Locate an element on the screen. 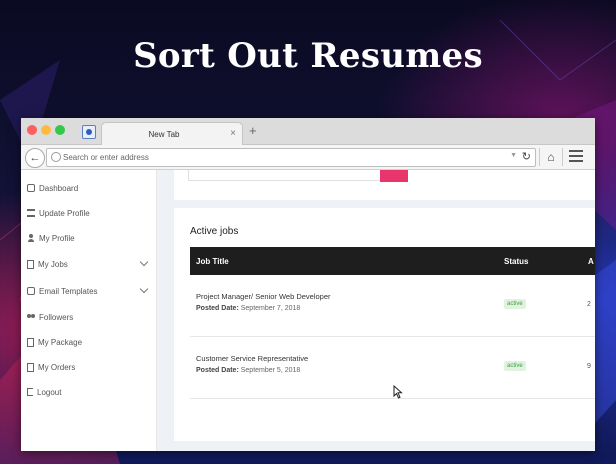  posted-date: Posted Date: September 7, 2018 is located at coordinates (248, 308).